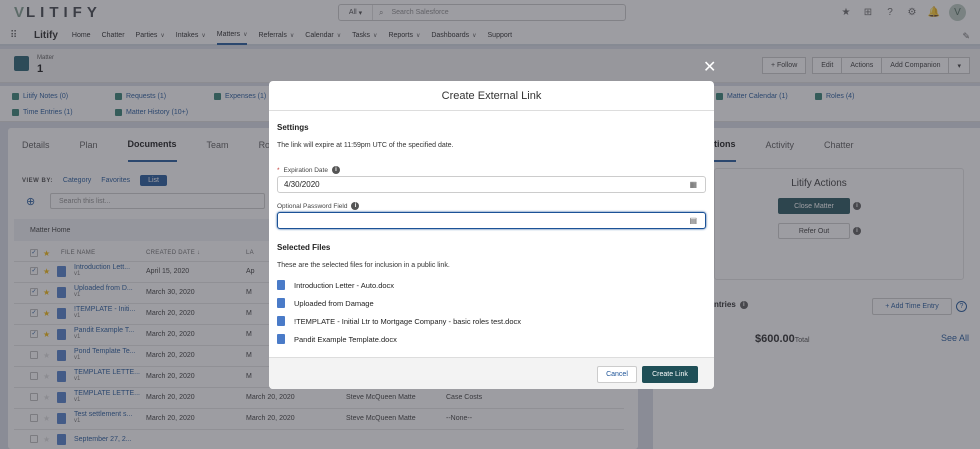 Image resolution: width=980 pixels, height=449 pixels. Describe the element at coordinates (491, 220) in the screenshot. I see `password-field: ▤` at that location.